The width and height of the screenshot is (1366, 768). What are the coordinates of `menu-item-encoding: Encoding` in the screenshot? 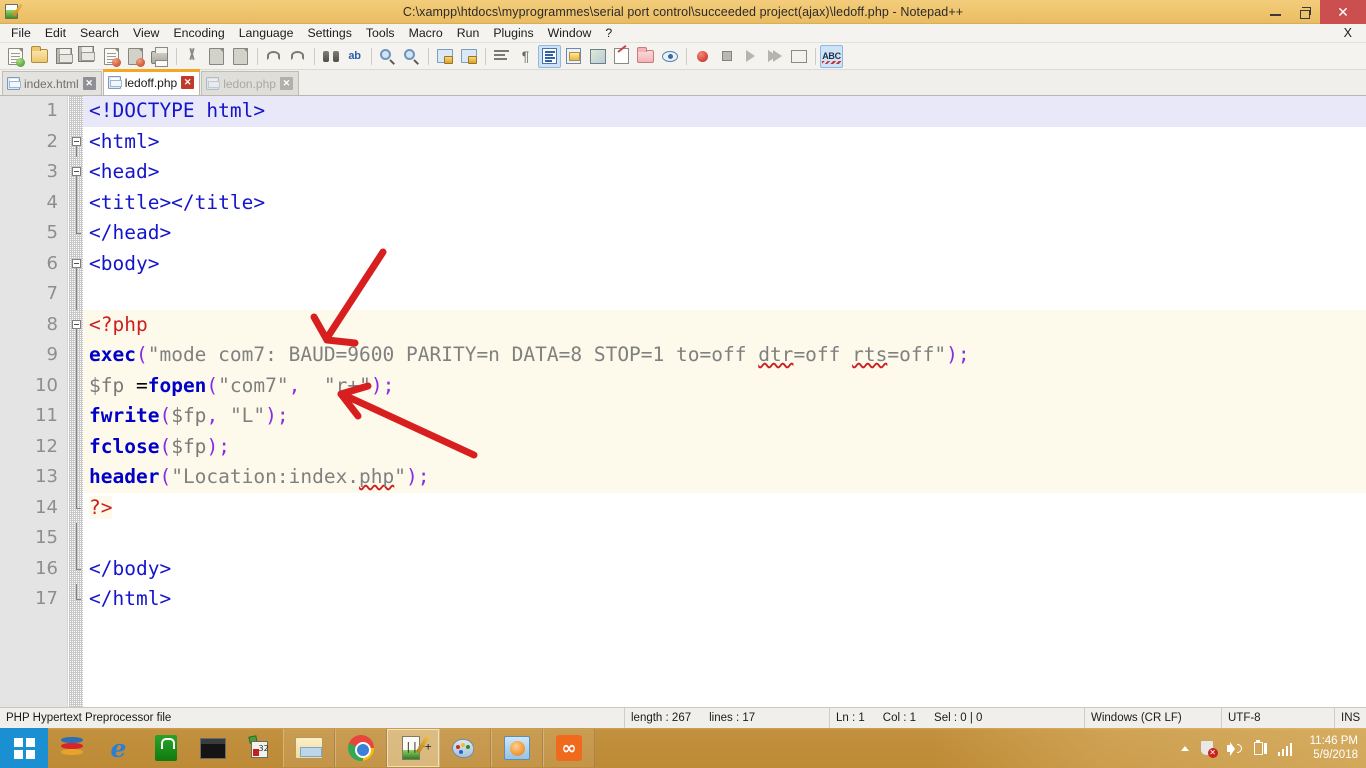 It's located at (198, 33).